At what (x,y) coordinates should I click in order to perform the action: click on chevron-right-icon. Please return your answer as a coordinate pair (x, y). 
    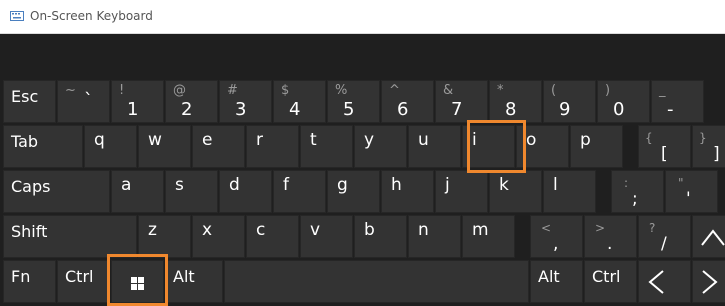
    Looking at the image, I should click on (710, 282).